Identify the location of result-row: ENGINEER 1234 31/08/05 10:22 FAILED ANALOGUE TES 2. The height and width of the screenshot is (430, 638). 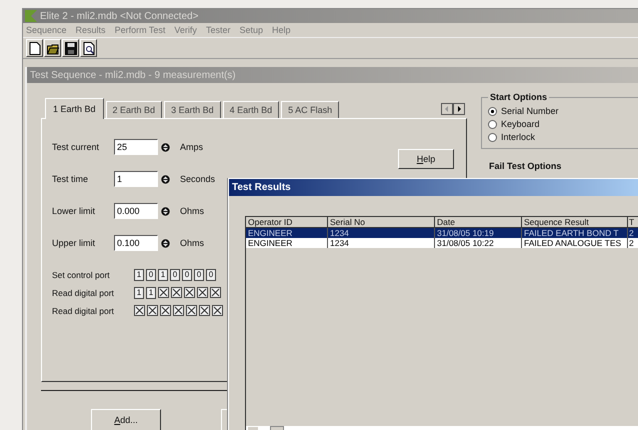
(442, 243).